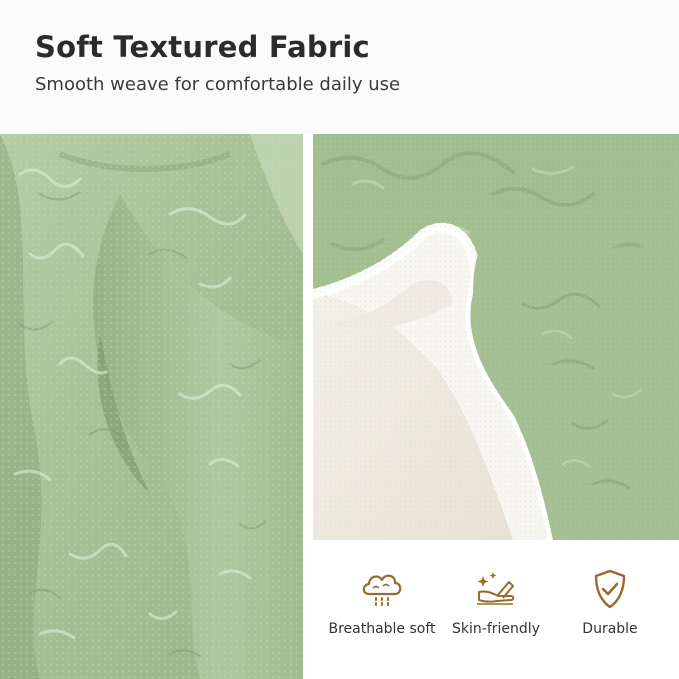  I want to click on feature-breathable: Breathable soft, so click(382, 602).